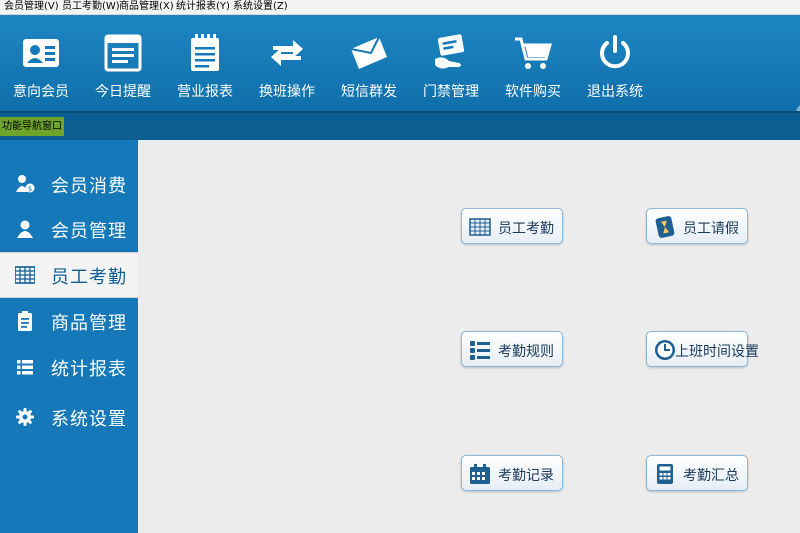 This screenshot has height=533, width=800. I want to click on calculator-icon, so click(665, 474).